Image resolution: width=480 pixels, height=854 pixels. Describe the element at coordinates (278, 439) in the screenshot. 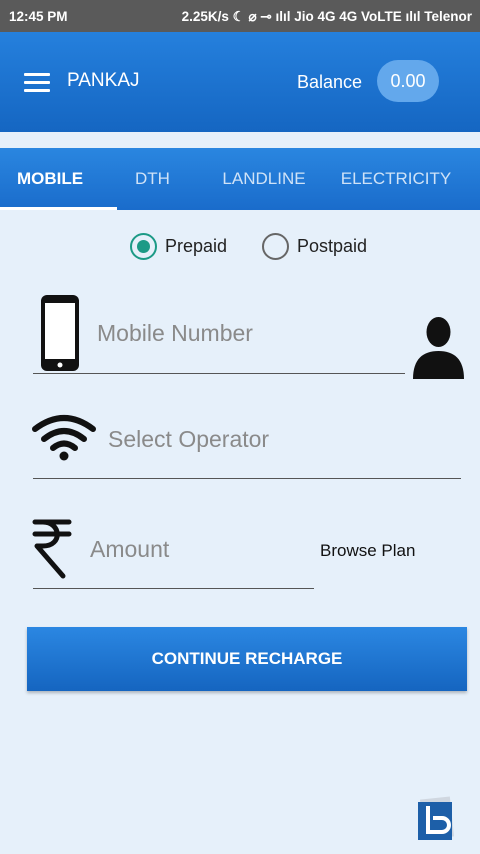

I see `select-operator-input` at that location.